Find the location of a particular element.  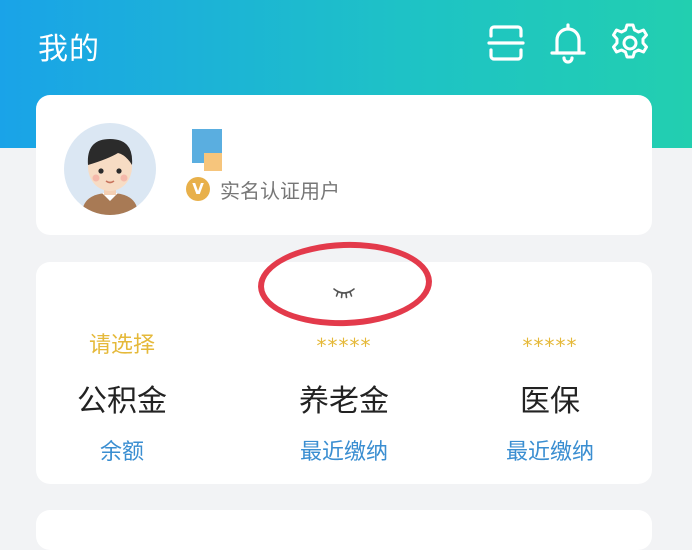

fund-name: 公积金 is located at coordinates (122, 401).